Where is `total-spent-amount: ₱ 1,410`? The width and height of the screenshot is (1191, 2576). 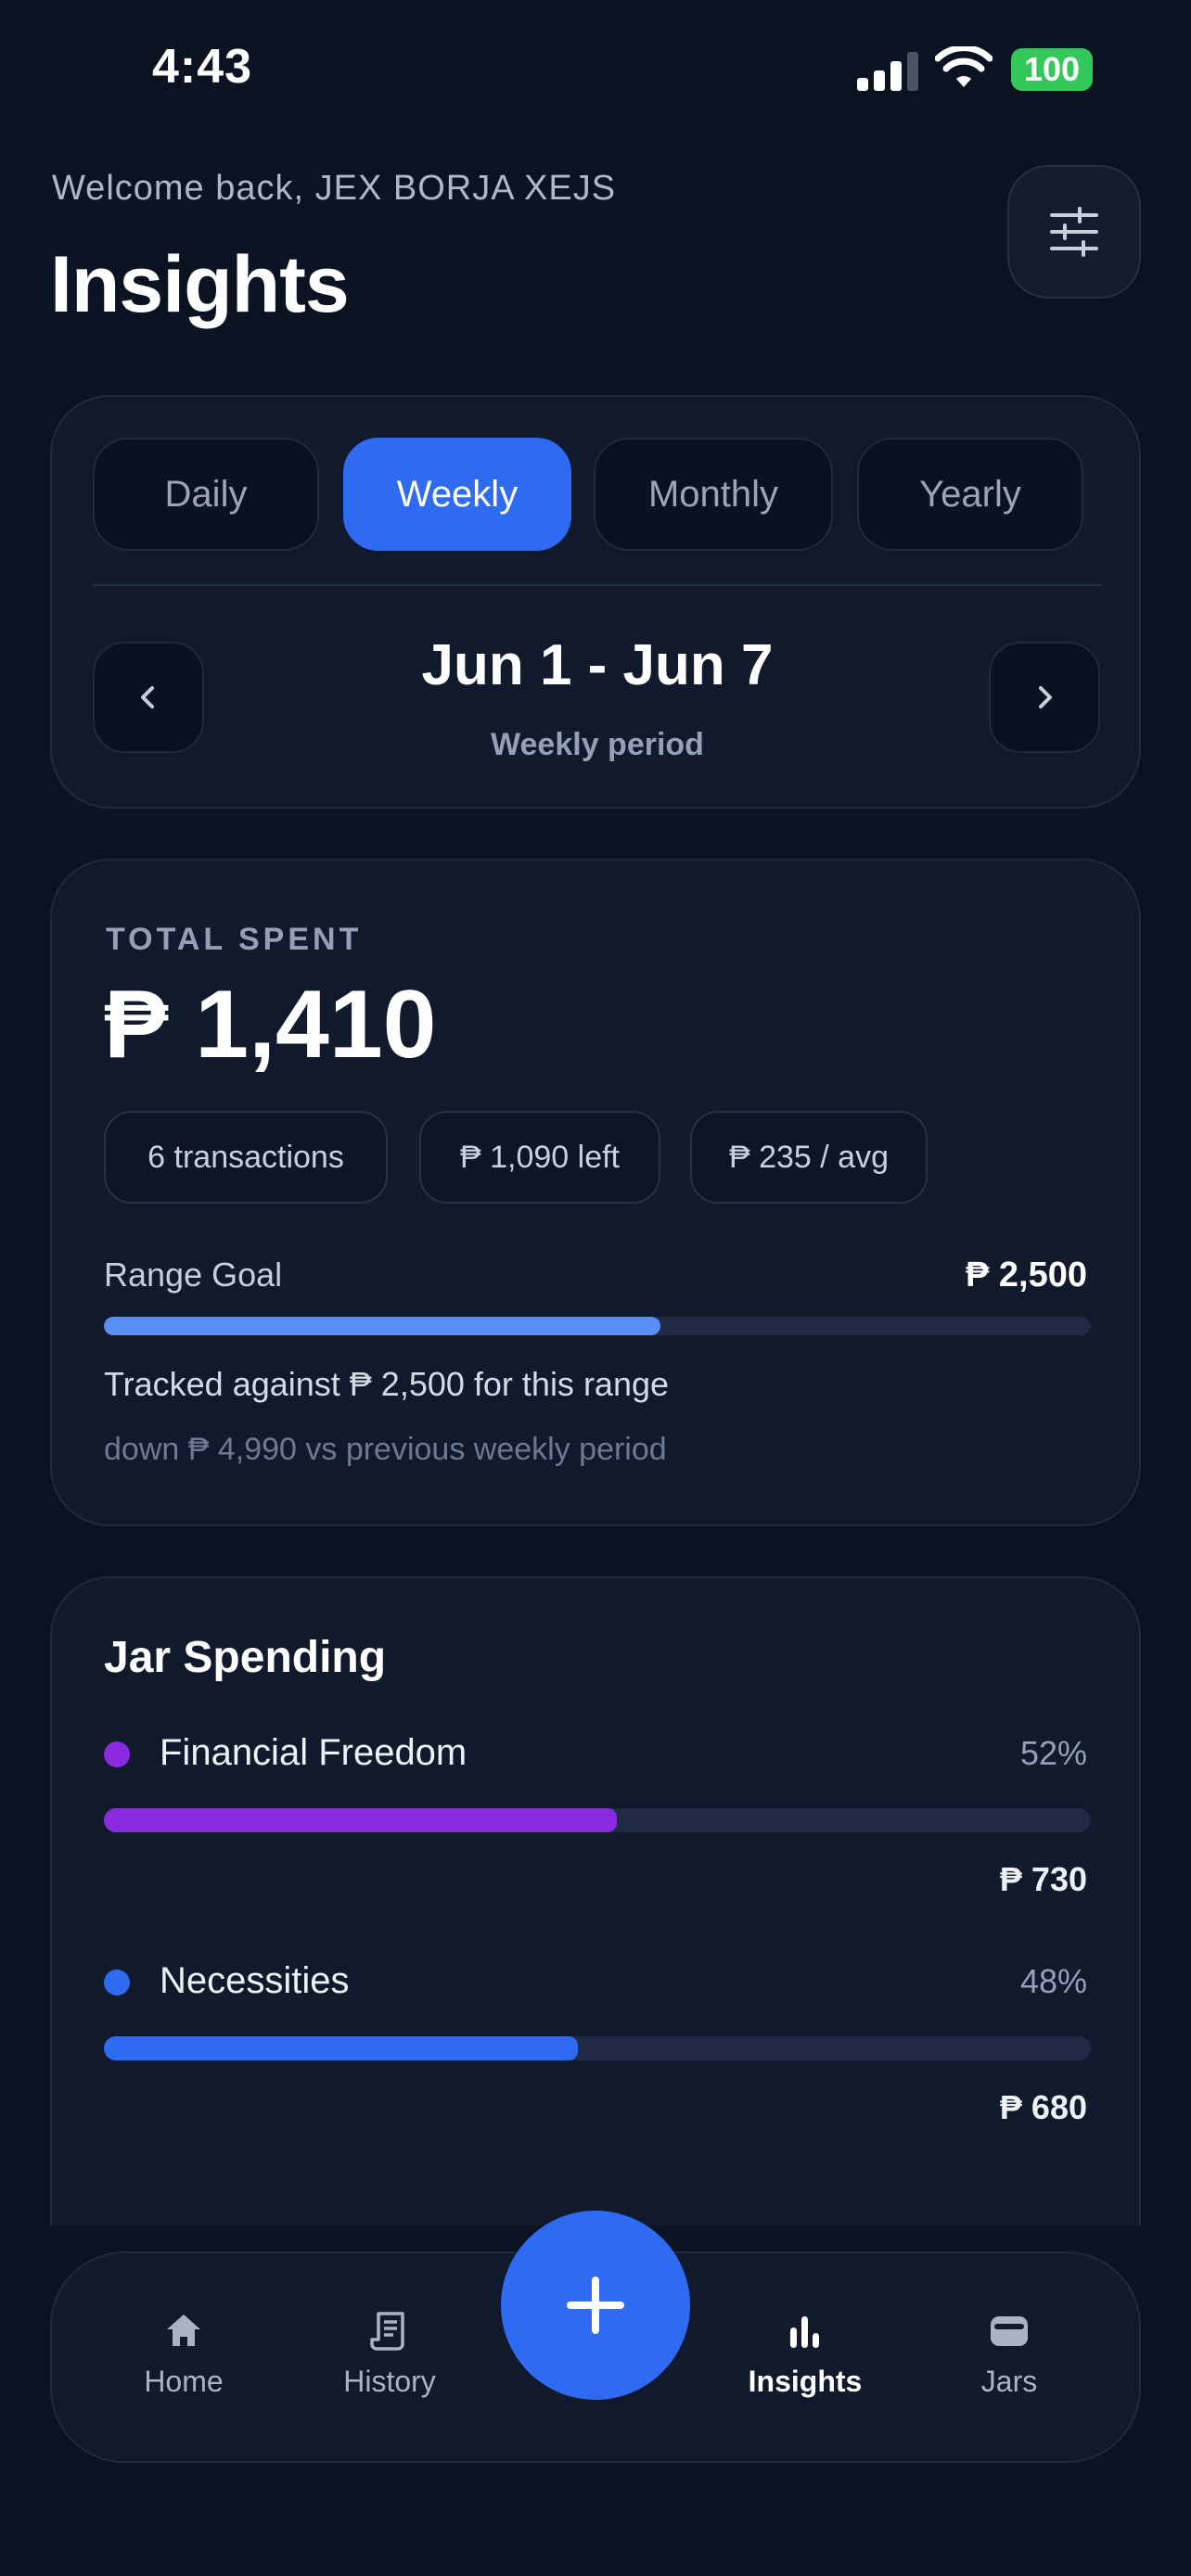
total-spent-amount: ₱ 1,410 is located at coordinates (270, 1024).